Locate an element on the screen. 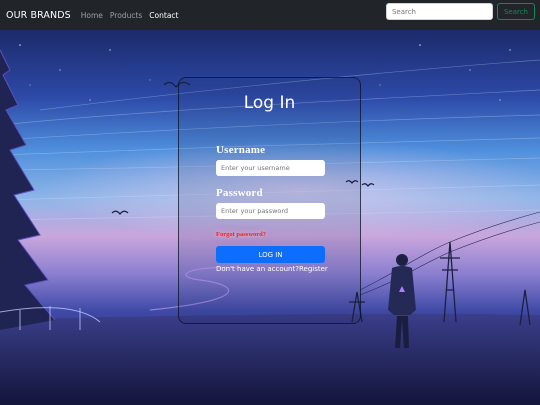 Image resolution: width=540 pixels, height=405 pixels. password-input is located at coordinates (270, 211).